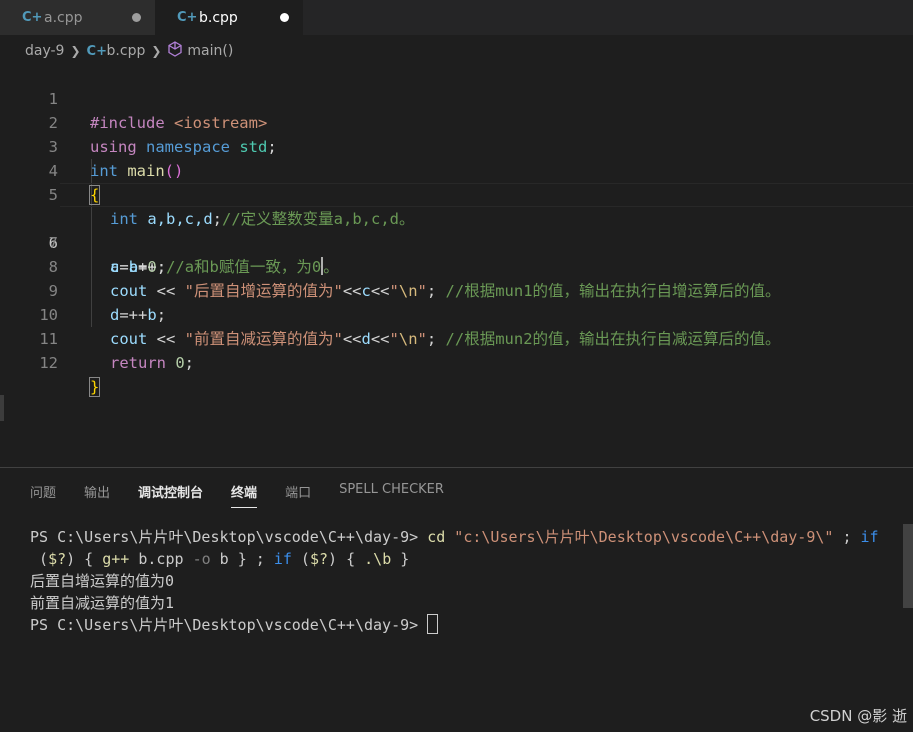 Image resolution: width=913 pixels, height=732 pixels. I want to click on method-cube-icon, so click(175, 51).